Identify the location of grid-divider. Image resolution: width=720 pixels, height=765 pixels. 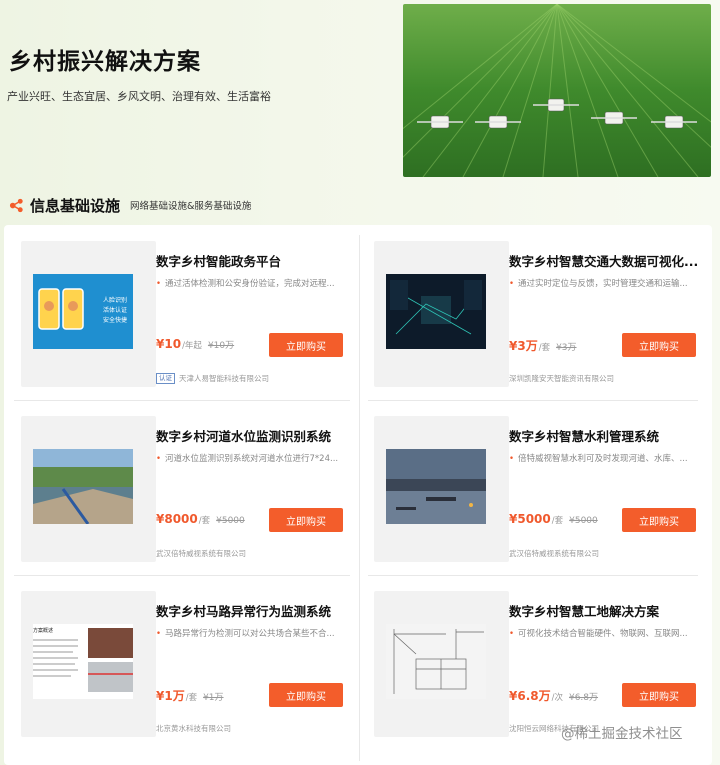
(359, 498).